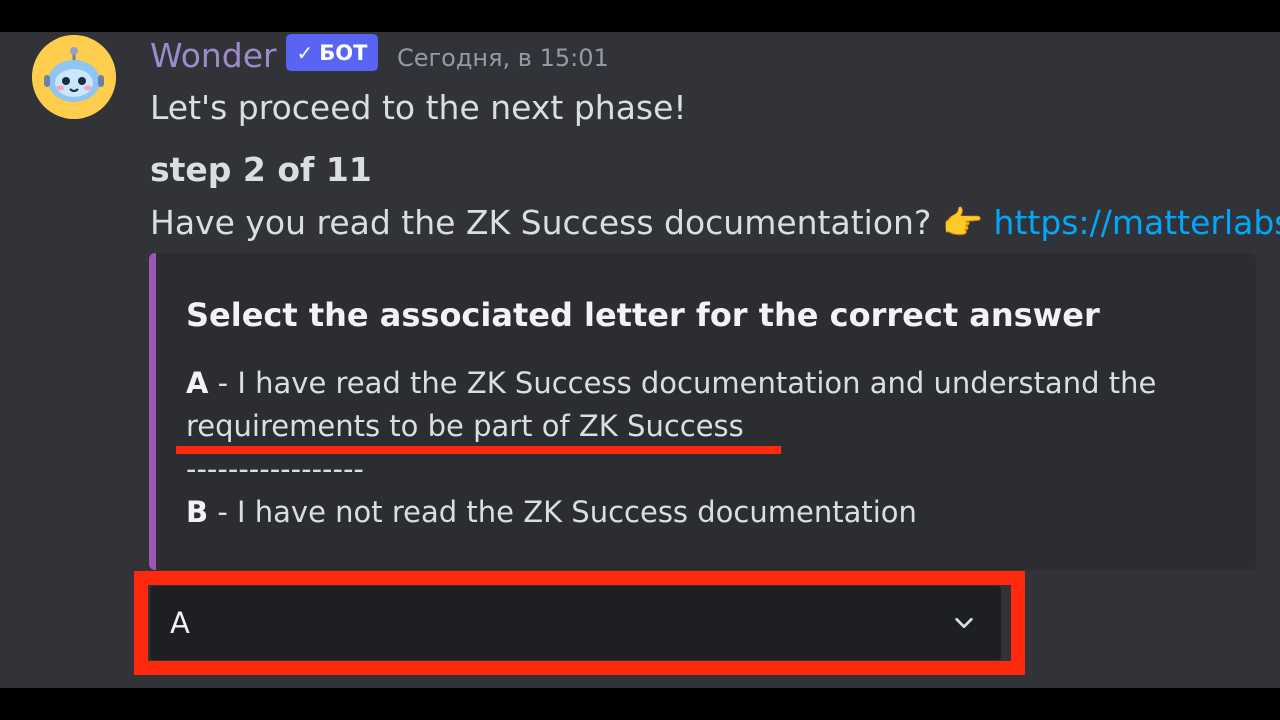  Describe the element at coordinates (305, 52) in the screenshot. I see `verified-check-icon: ✓` at that location.